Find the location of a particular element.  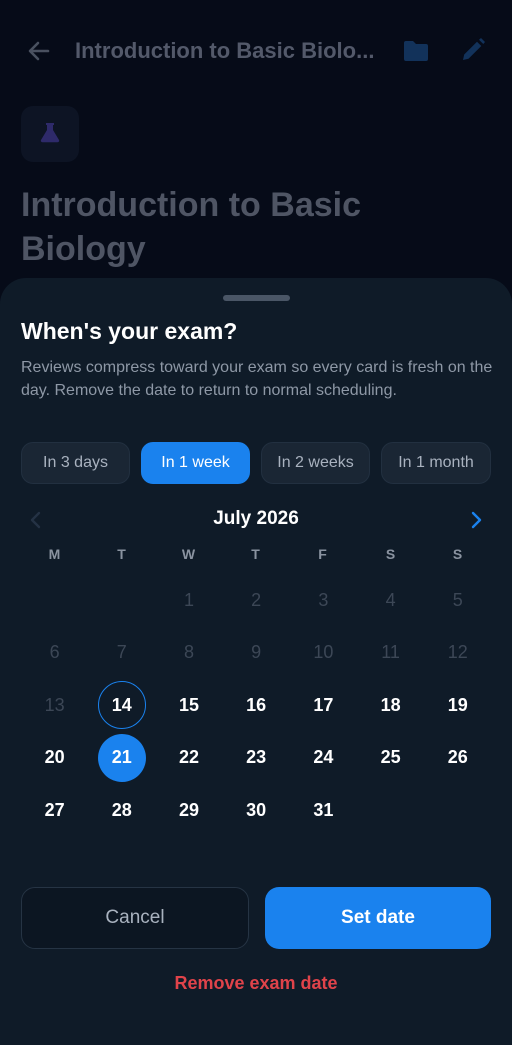

calendar-day: 31 is located at coordinates (323, 810).